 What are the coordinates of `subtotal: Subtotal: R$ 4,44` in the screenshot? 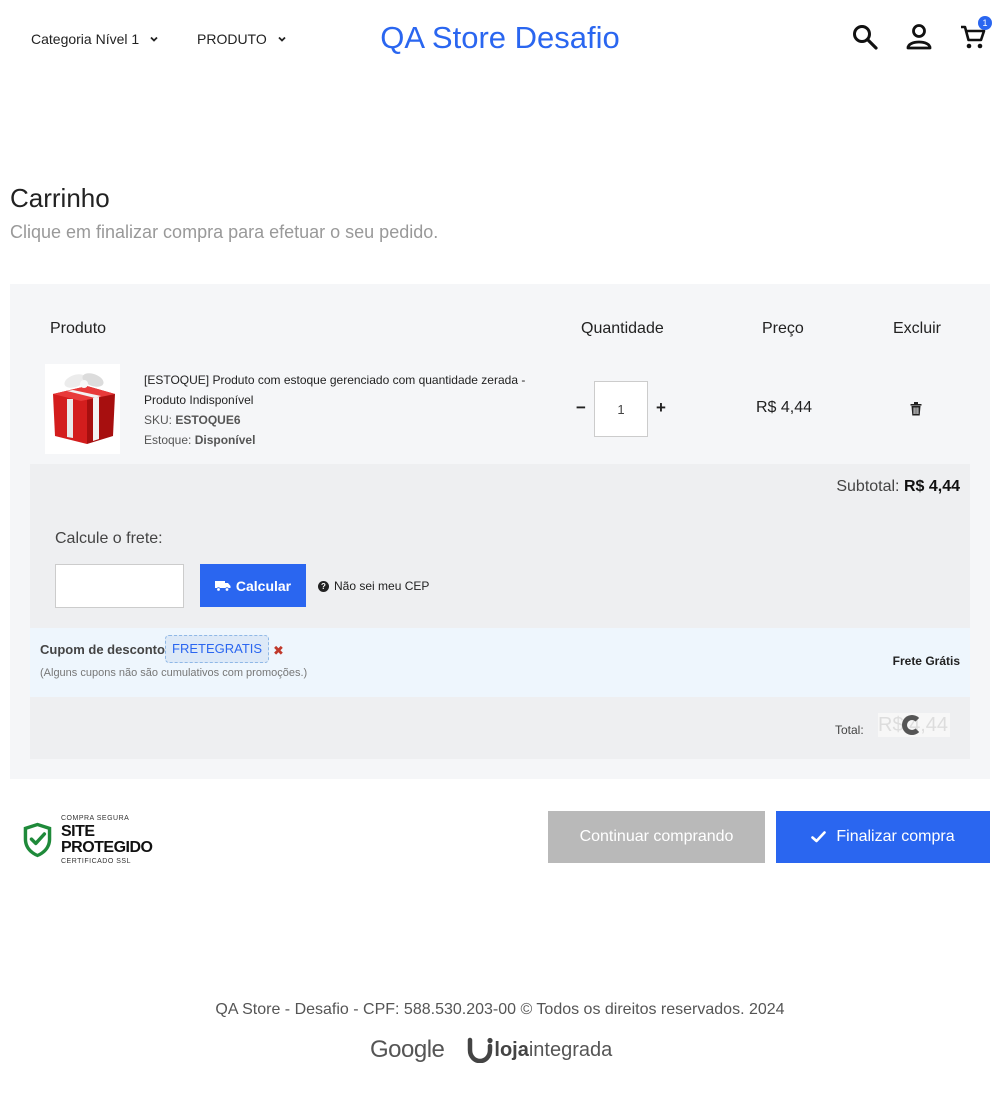 It's located at (898, 487).